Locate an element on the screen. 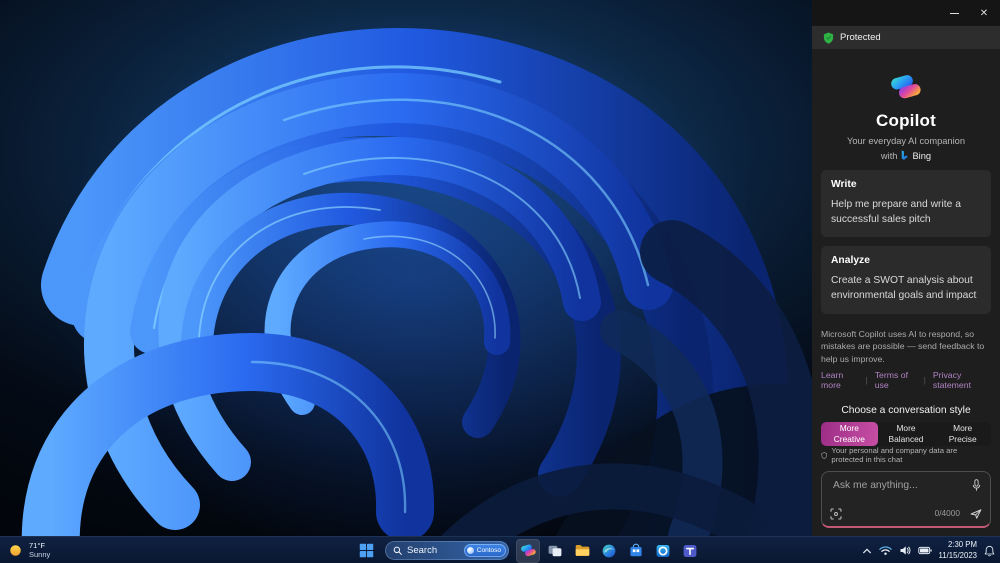  system-tray: 2:30 PM 11/15/2023 is located at coordinates (928, 550).